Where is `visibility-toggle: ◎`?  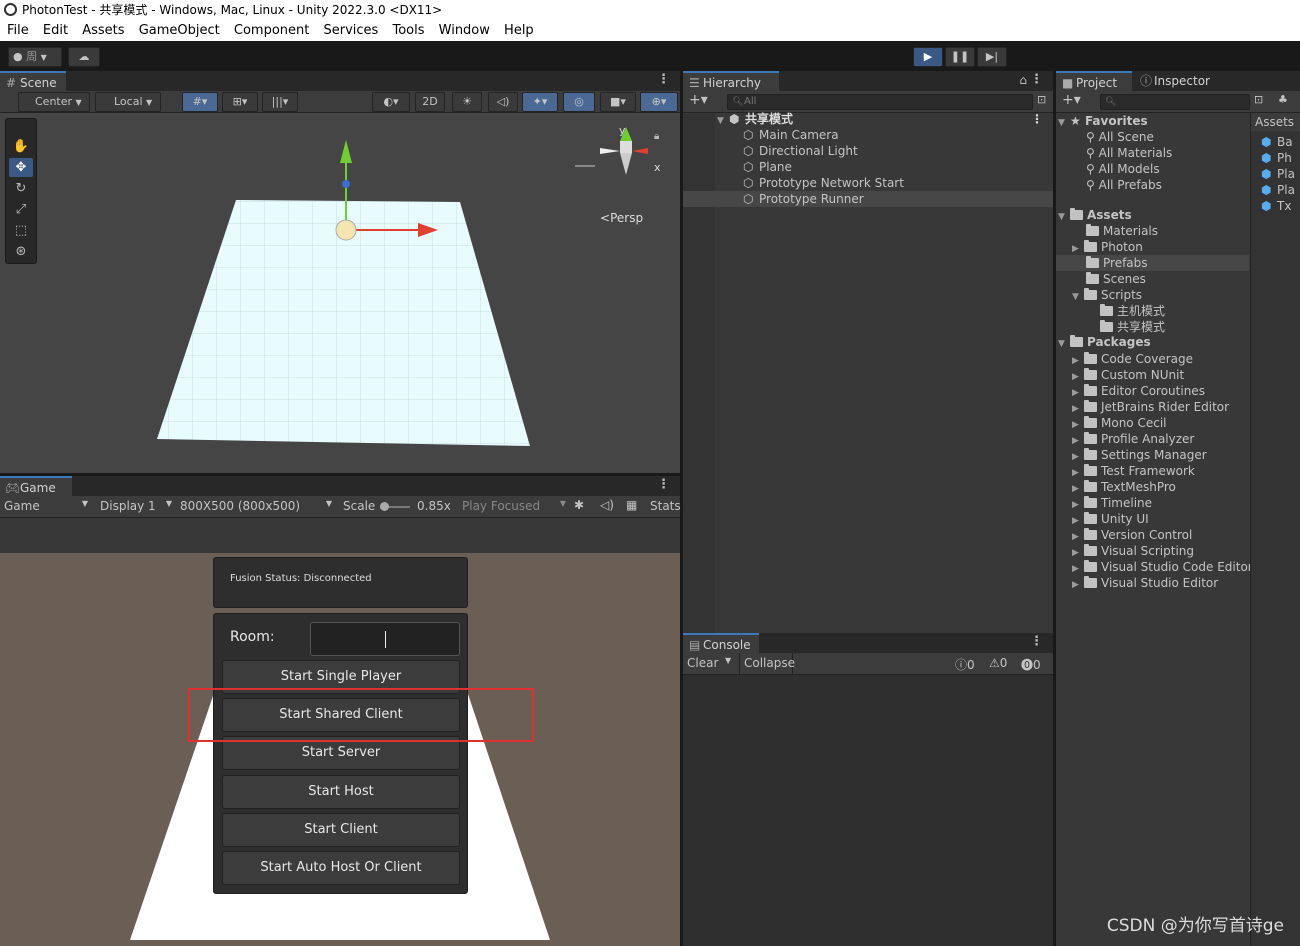
visibility-toggle: ◎ is located at coordinates (579, 102).